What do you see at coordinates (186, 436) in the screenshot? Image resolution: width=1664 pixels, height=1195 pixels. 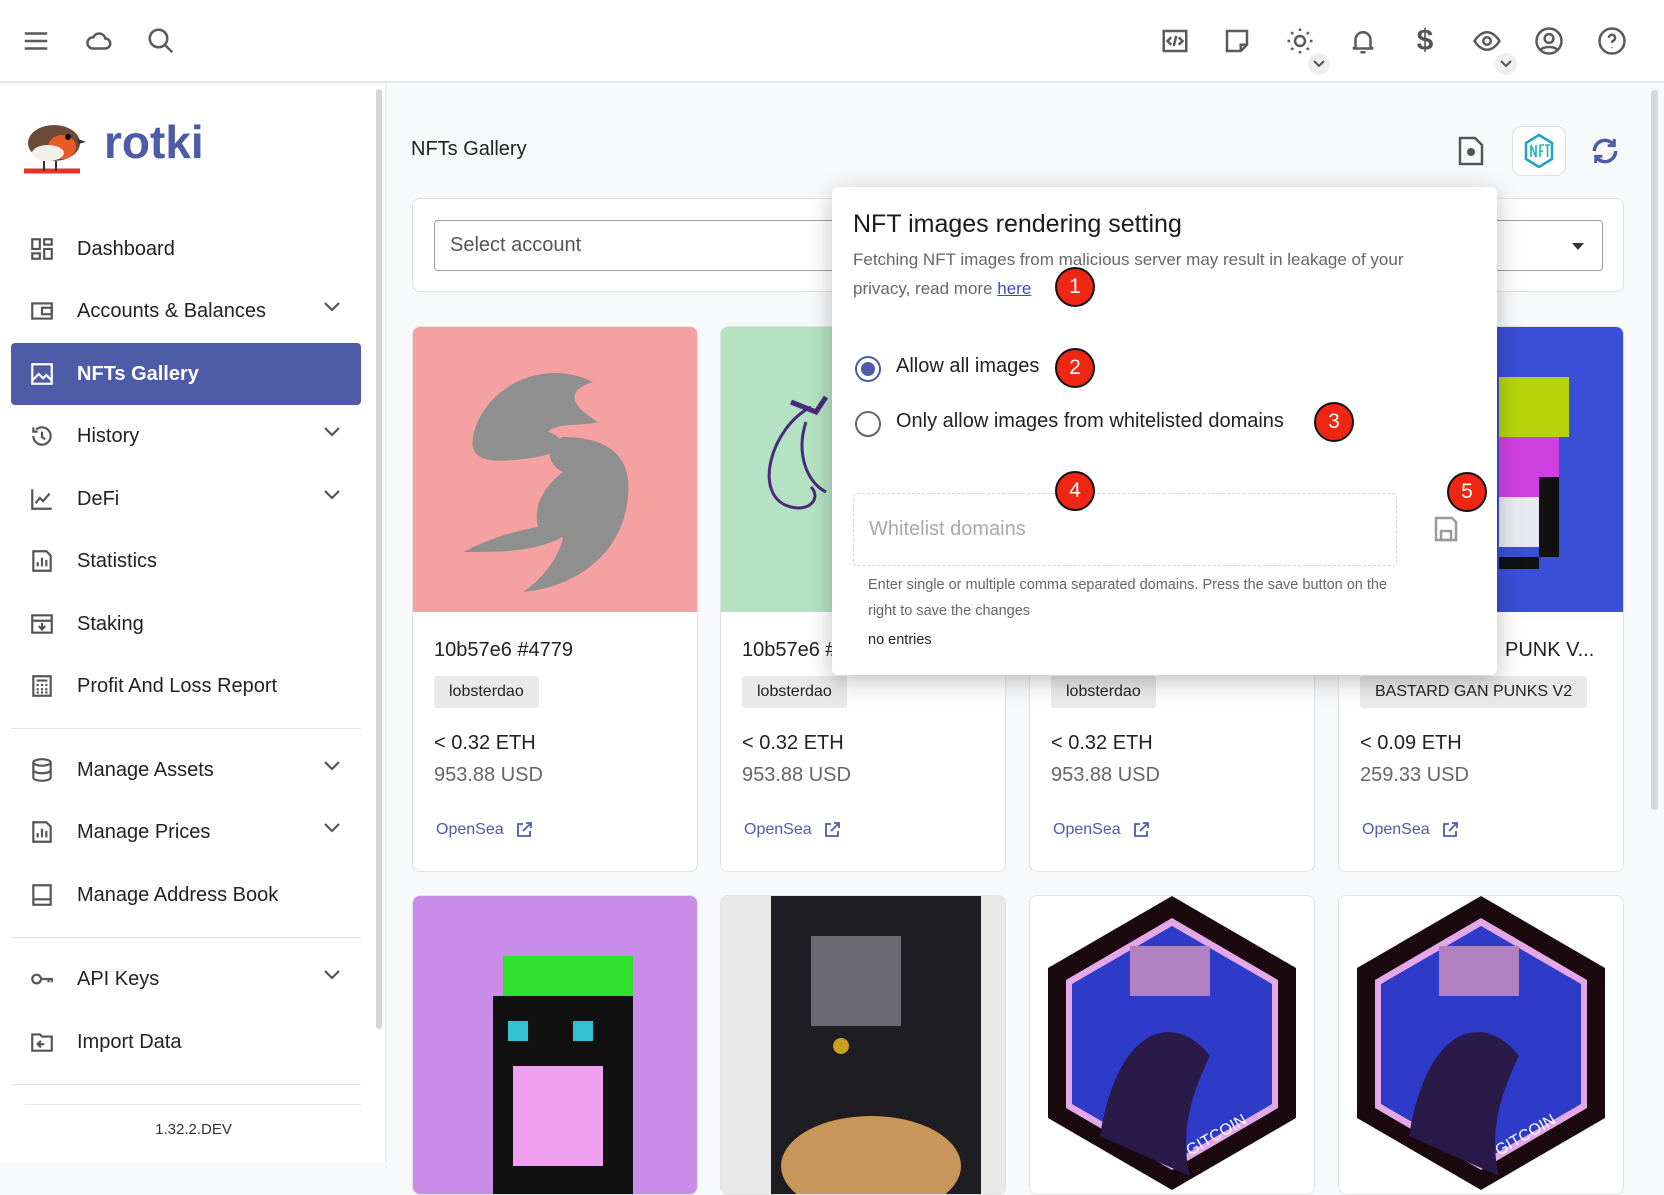 I see `sidebar-item-history: History` at bounding box center [186, 436].